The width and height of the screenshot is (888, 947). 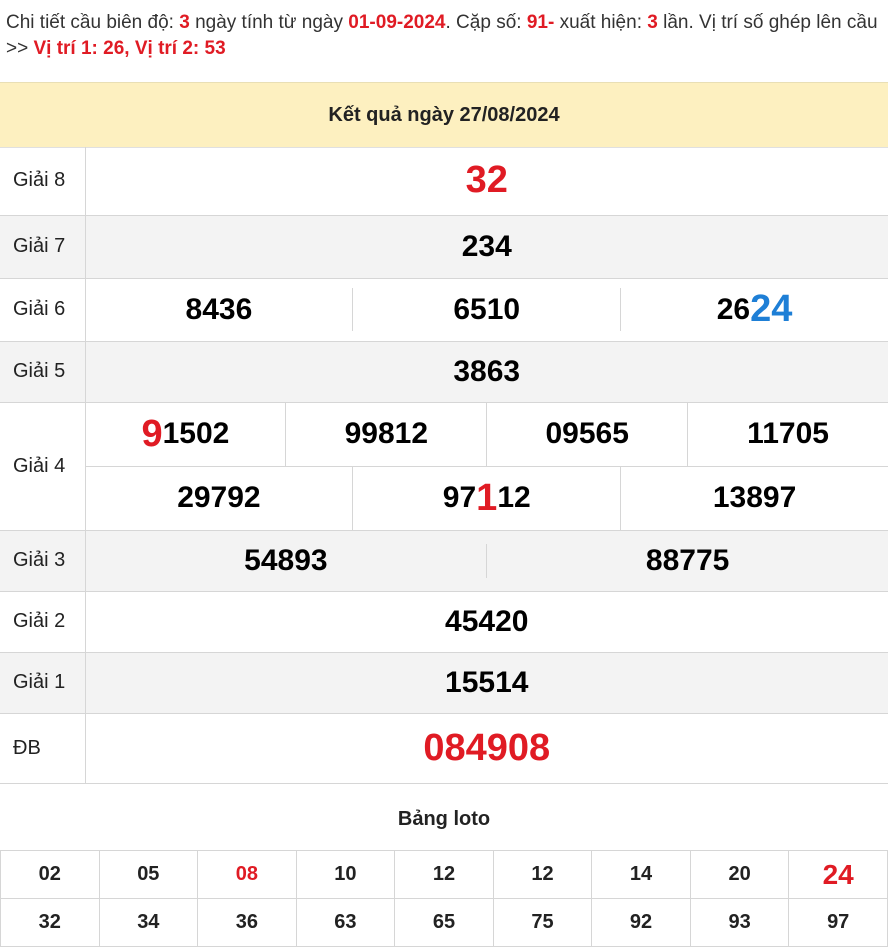 What do you see at coordinates (43, 683) in the screenshot?
I see `prize-label: Giải 1` at bounding box center [43, 683].